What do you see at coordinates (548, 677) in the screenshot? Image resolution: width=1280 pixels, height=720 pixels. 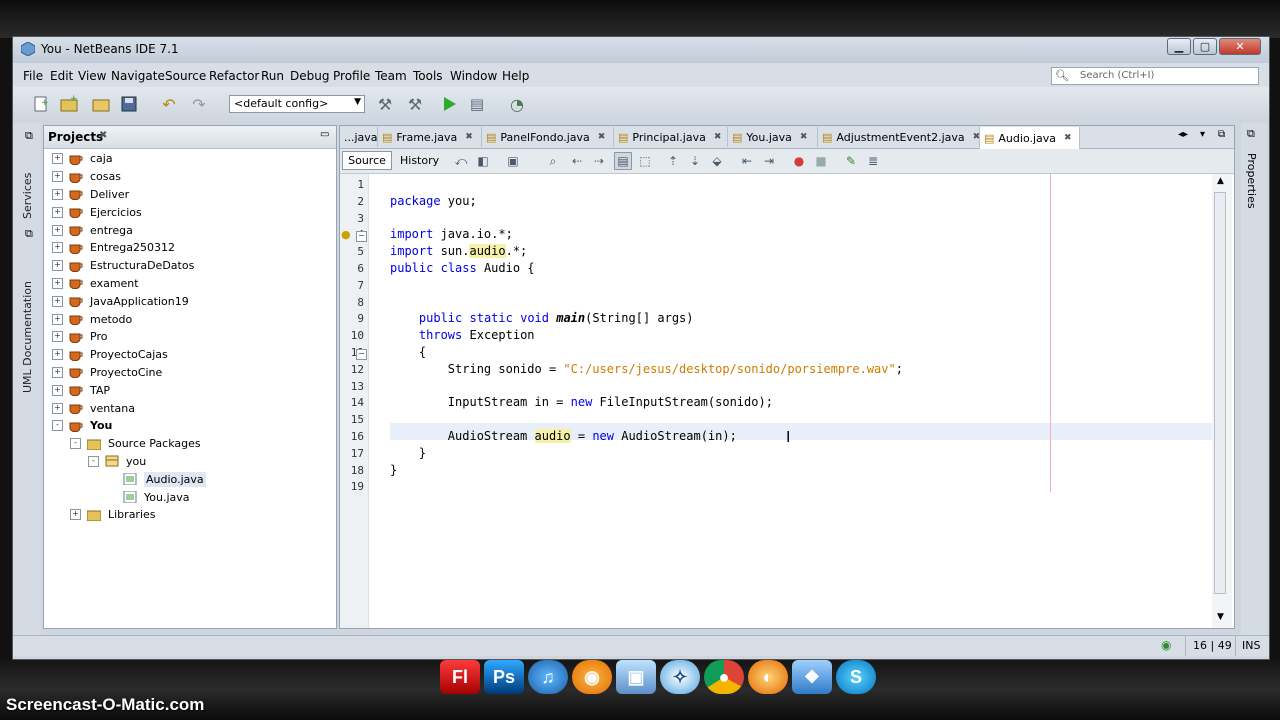 I see `itunes-app-icon: ♫` at bounding box center [548, 677].